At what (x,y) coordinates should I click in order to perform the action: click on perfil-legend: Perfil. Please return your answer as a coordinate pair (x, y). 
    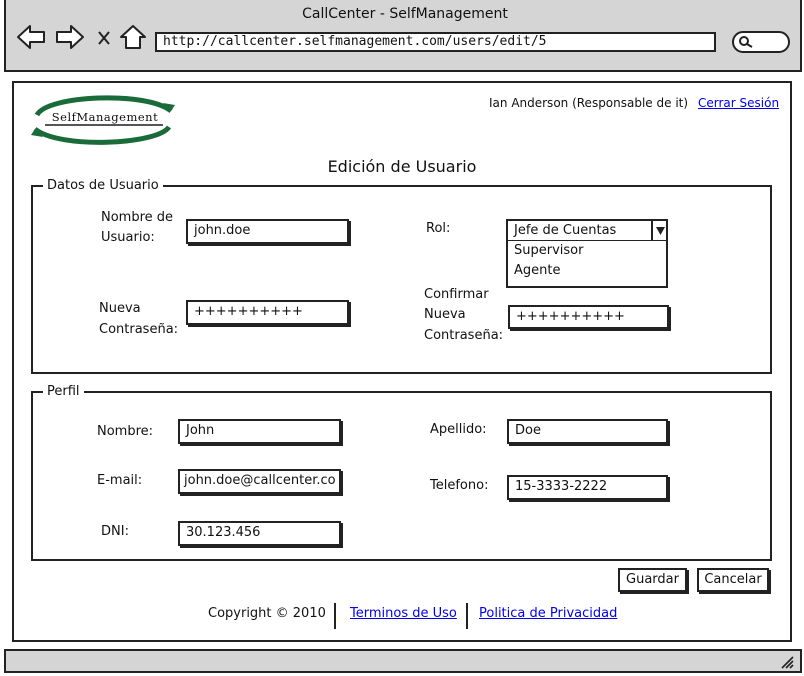
    Looking at the image, I should click on (63, 391).